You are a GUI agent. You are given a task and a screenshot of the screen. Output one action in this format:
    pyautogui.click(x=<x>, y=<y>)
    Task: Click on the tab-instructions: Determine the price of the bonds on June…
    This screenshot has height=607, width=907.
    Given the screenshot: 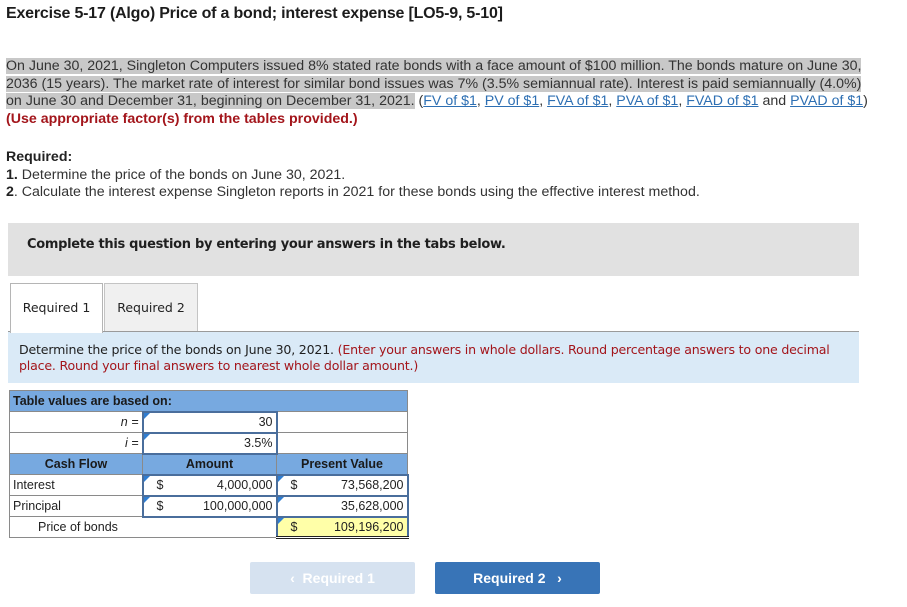 What is the action you would take?
    pyautogui.click(x=433, y=357)
    